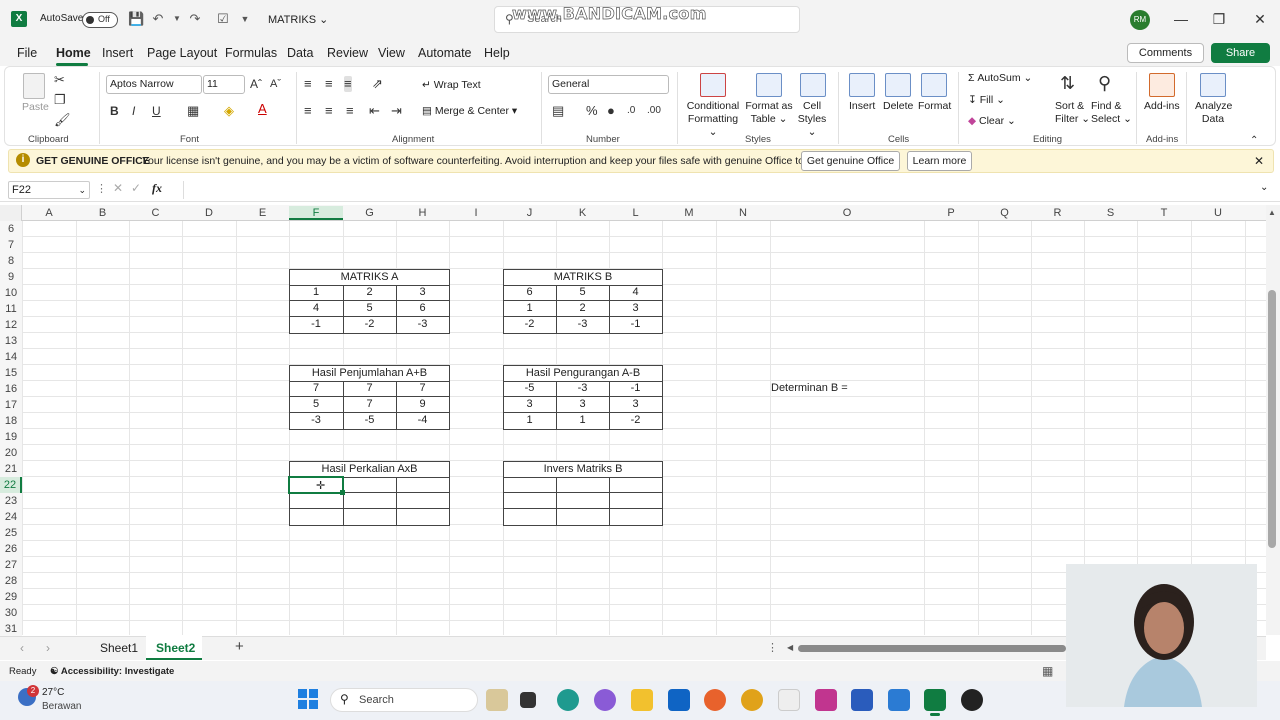 The image size is (1280, 720). Describe the element at coordinates (11, 485) in the screenshot. I see `row-header: 22` at that location.